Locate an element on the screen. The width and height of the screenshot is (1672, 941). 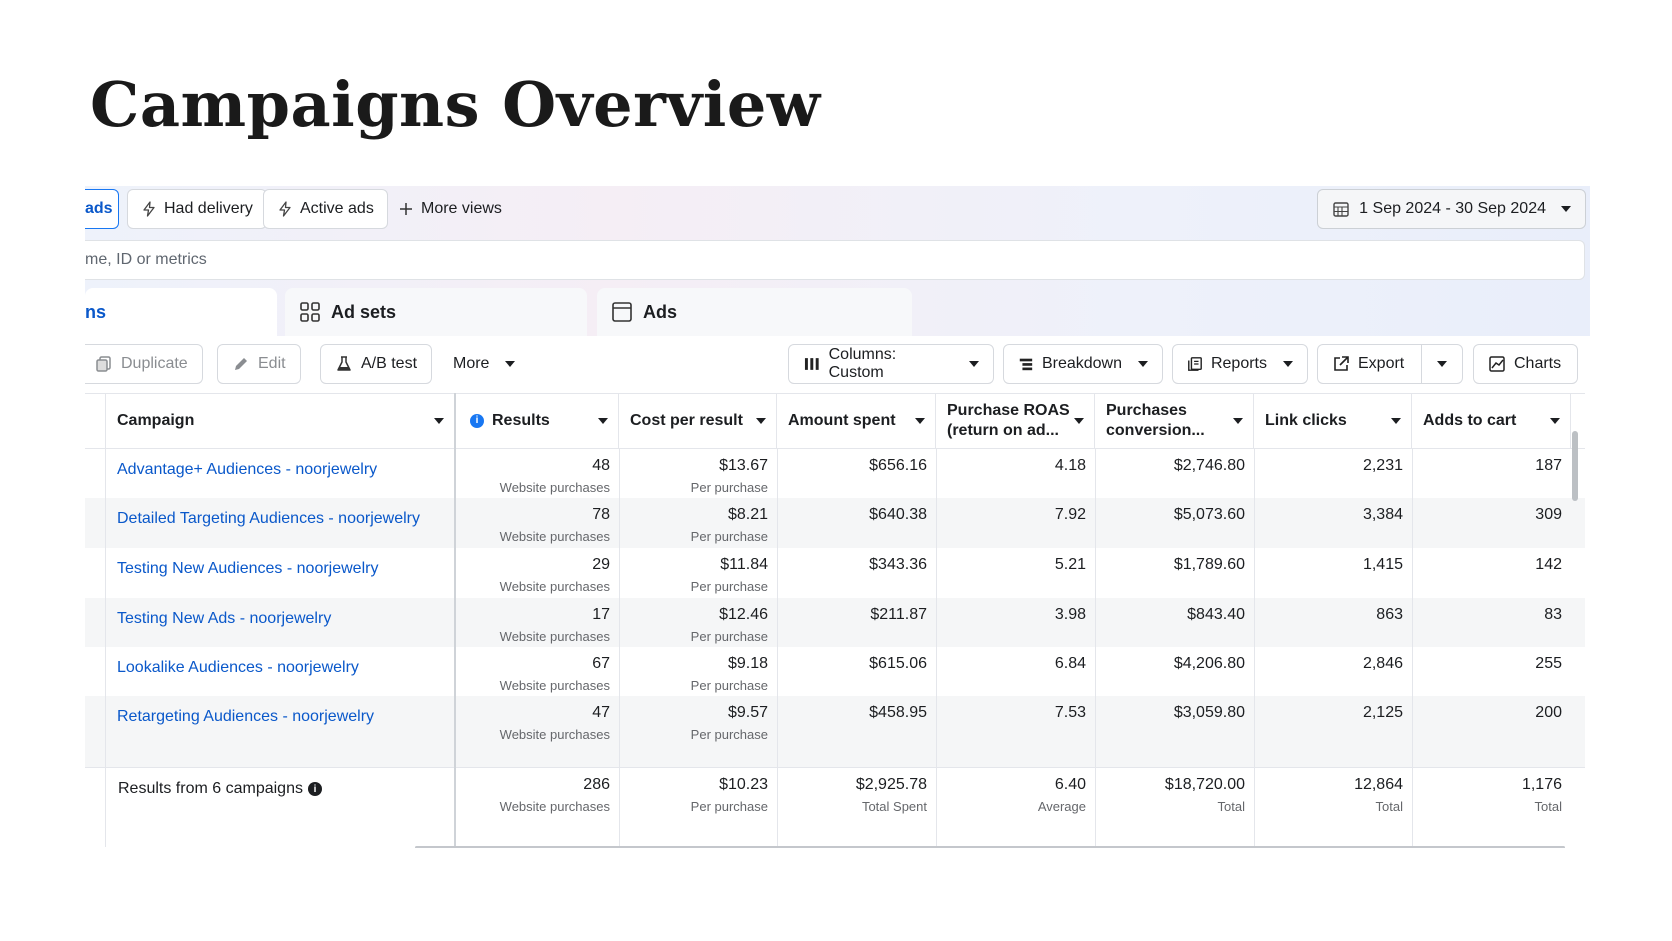
date-range-picker: 1 Sep 2024 - 30 Sep 2024 is located at coordinates (1451, 209).